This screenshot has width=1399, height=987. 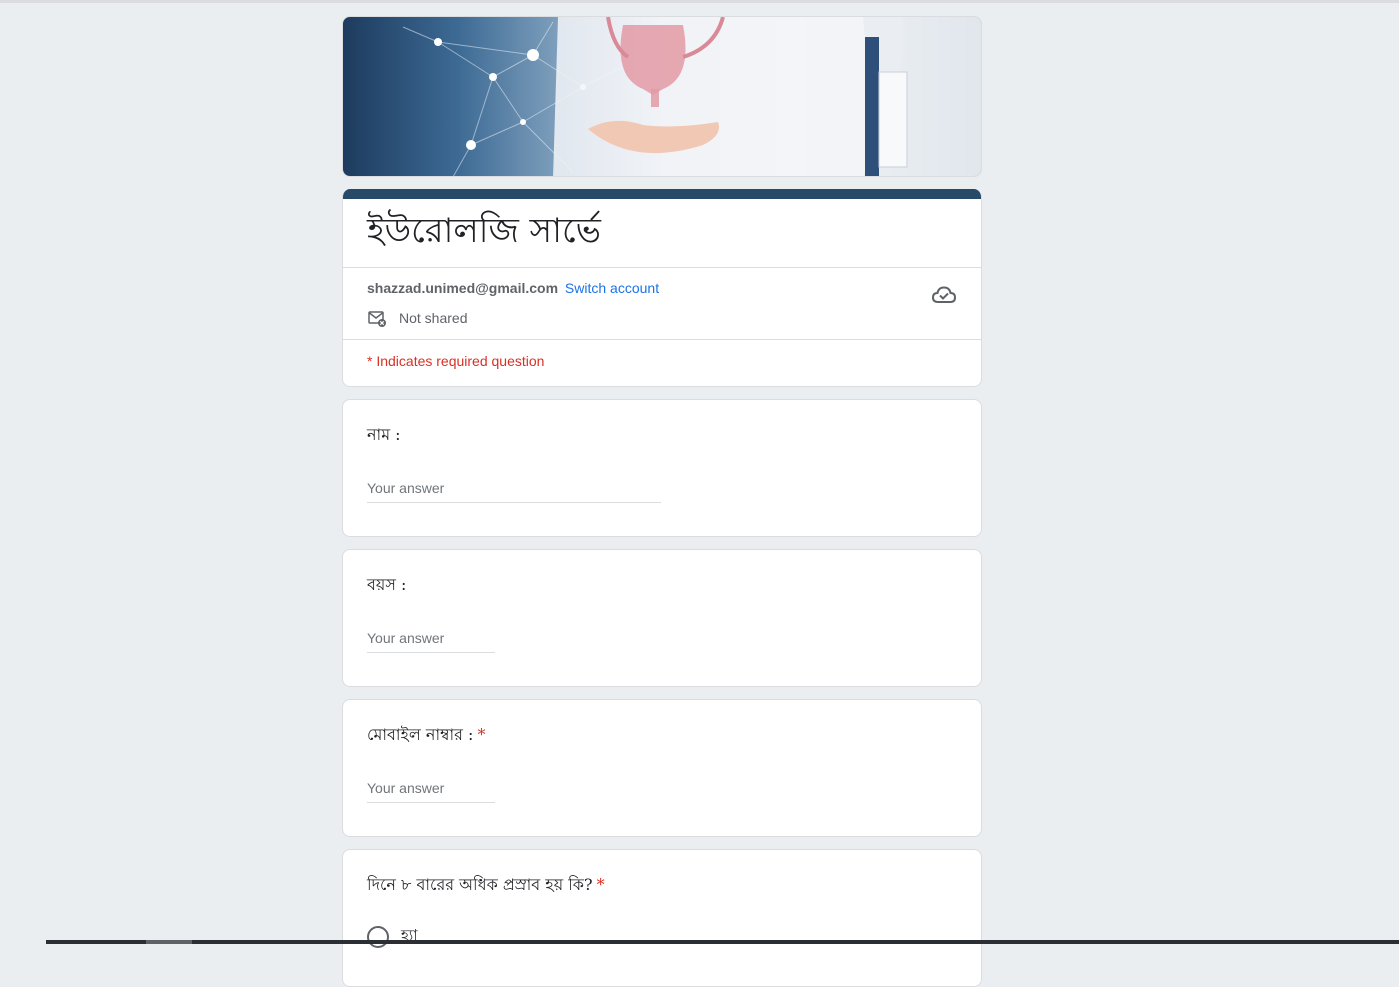 What do you see at coordinates (433, 318) in the screenshot?
I see `sharing-status-text: Not shared` at bounding box center [433, 318].